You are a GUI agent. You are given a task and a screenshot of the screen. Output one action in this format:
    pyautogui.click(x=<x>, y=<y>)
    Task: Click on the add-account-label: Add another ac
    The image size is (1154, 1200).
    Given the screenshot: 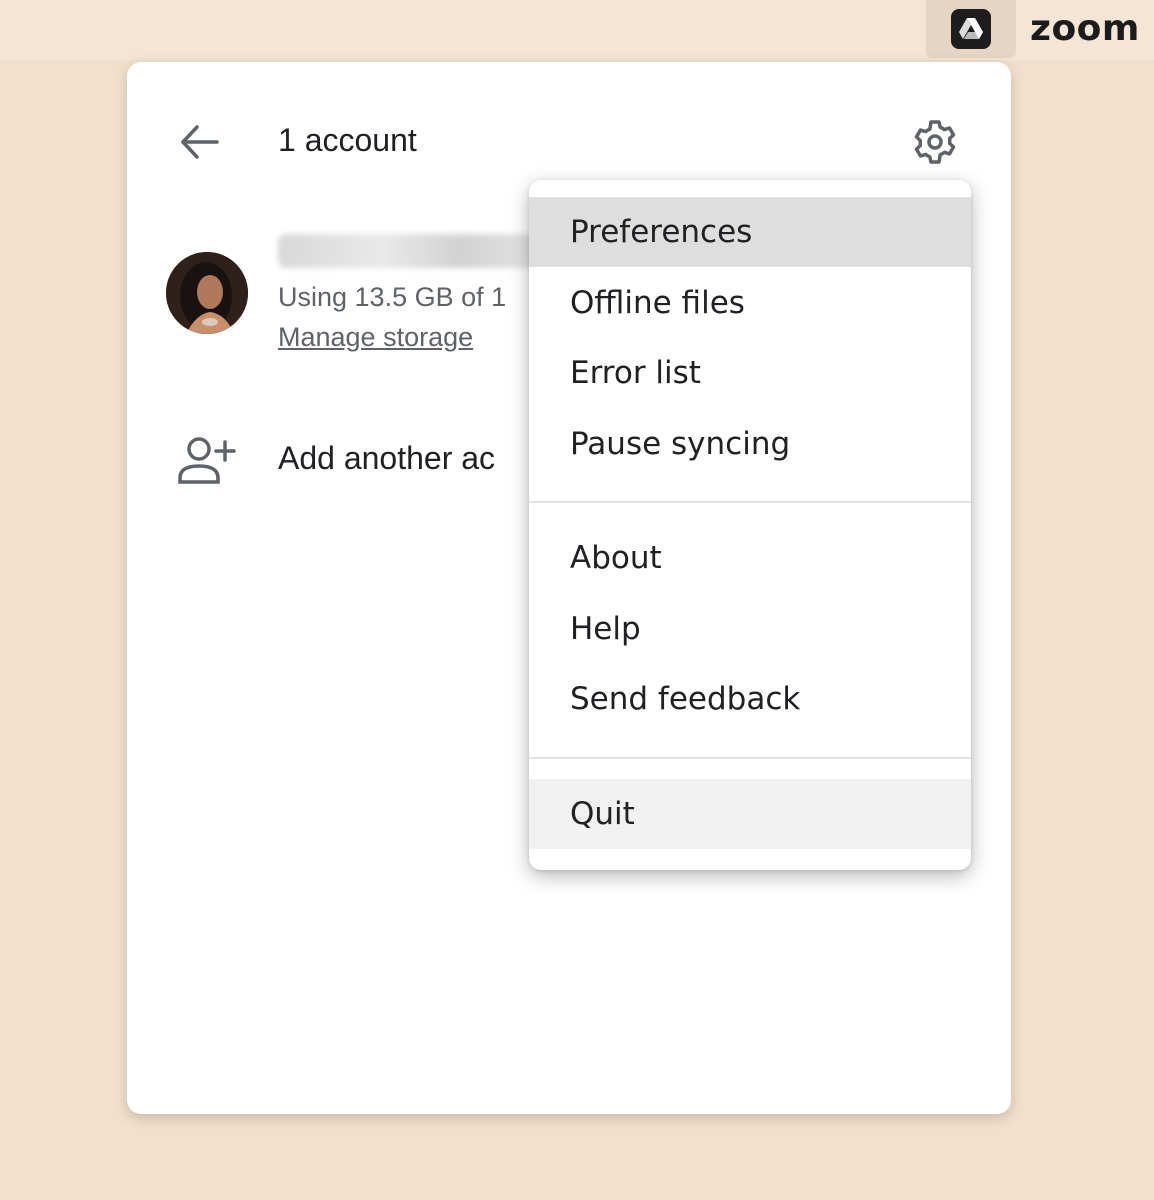 What is the action you would take?
    pyautogui.click(x=386, y=458)
    